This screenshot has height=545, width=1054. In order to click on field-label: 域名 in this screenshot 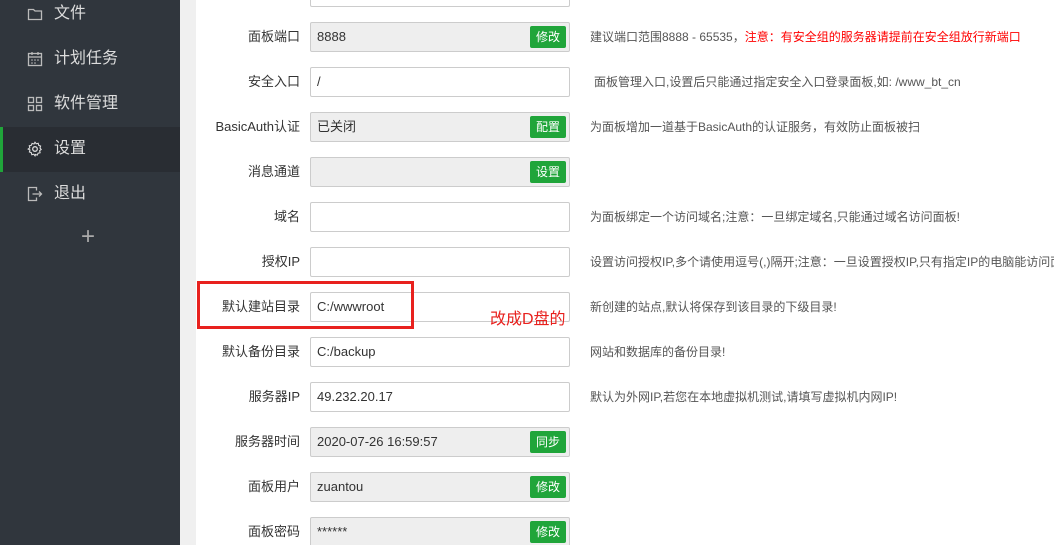, I will do `click(286, 216)`.